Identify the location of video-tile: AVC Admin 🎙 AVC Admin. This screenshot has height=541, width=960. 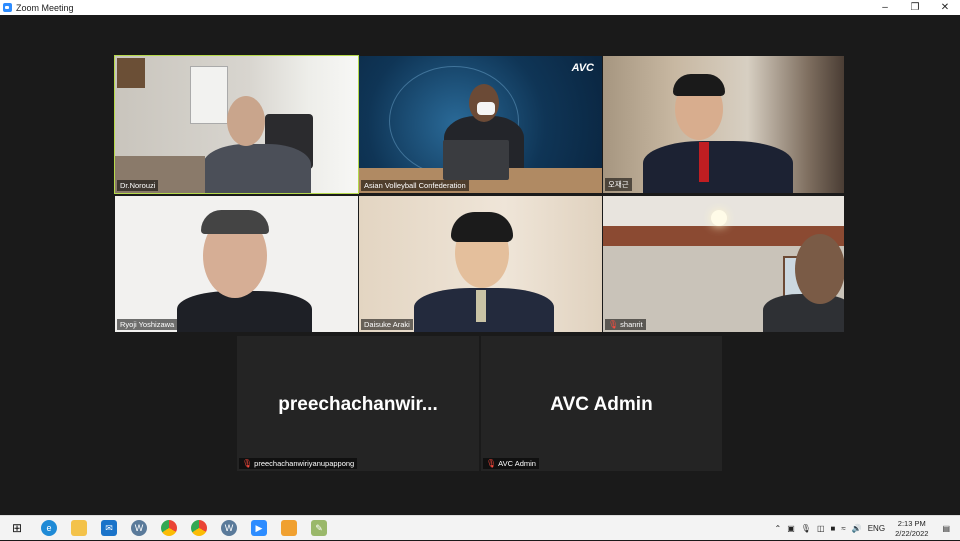
(601, 403).